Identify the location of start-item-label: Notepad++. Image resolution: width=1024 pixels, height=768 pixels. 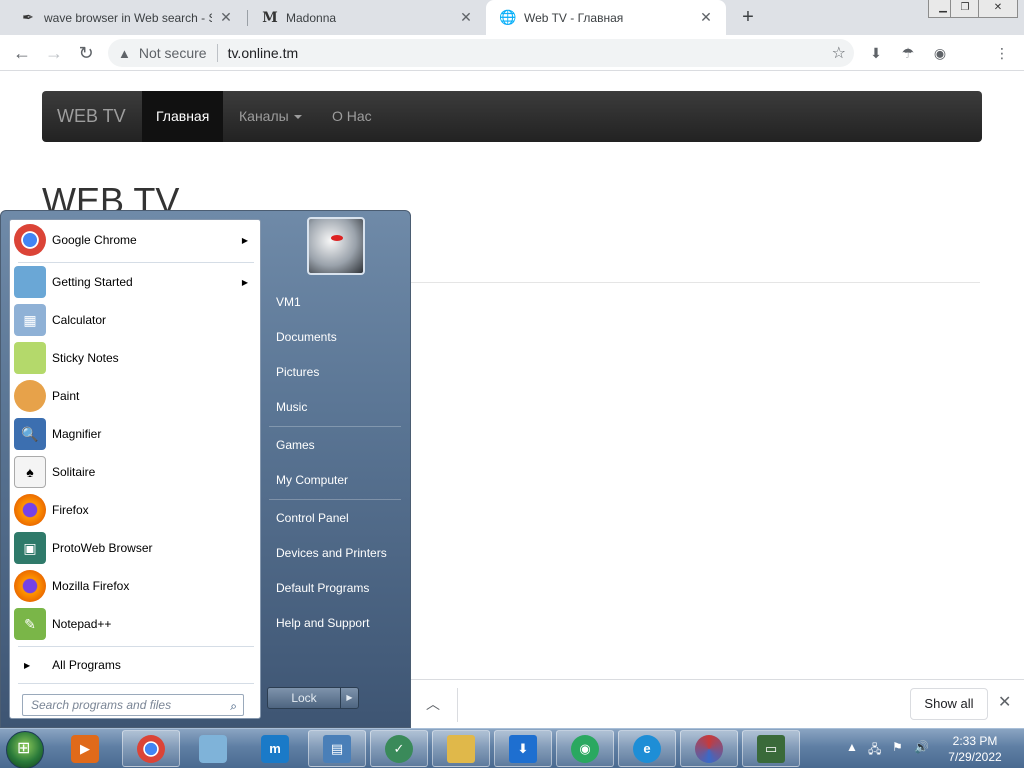
(82, 624).